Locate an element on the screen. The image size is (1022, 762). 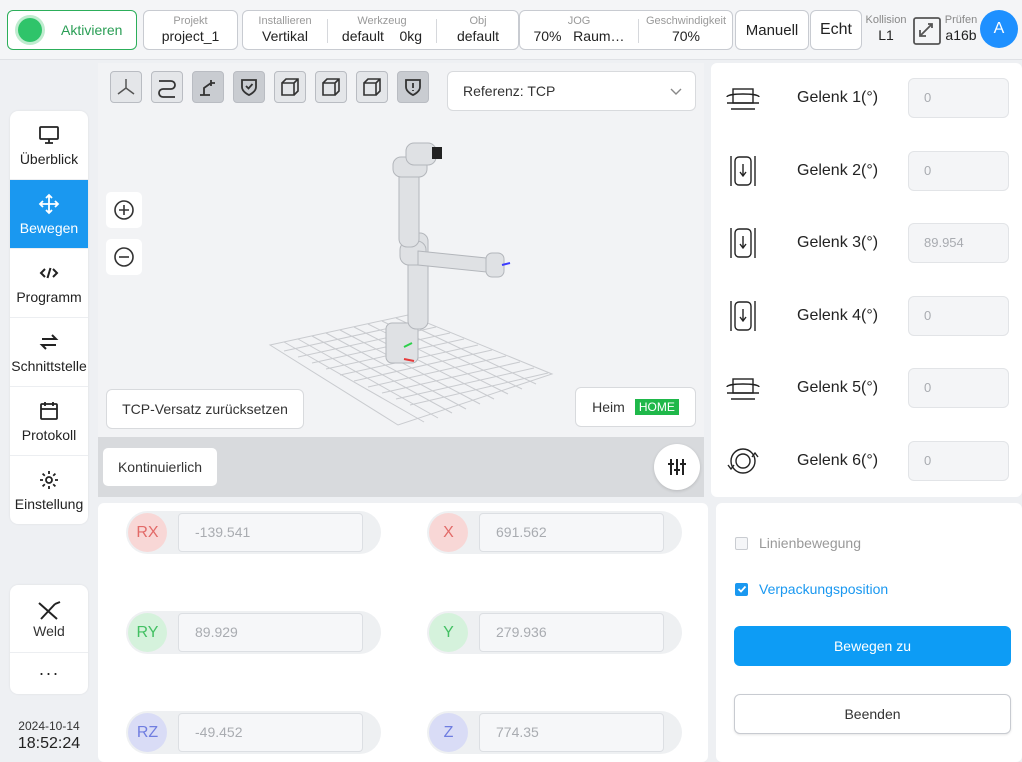
zoom-out-button is located at coordinates (124, 257).